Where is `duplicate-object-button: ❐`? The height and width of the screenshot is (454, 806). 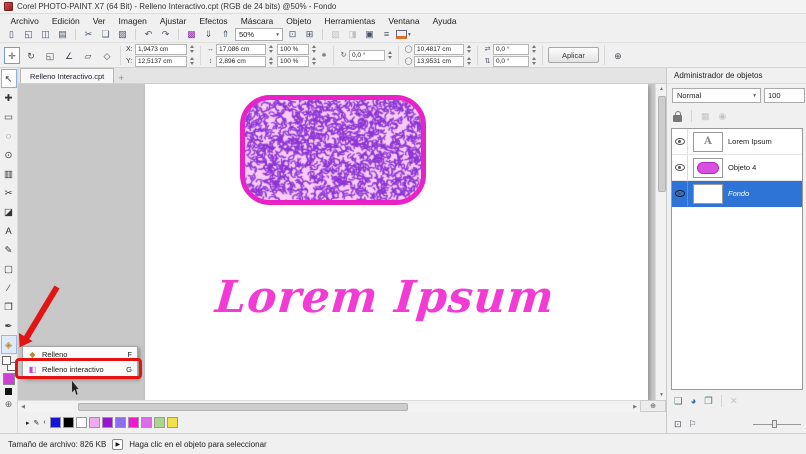
duplicate-object-button: ❐ is located at coordinates (708, 401).